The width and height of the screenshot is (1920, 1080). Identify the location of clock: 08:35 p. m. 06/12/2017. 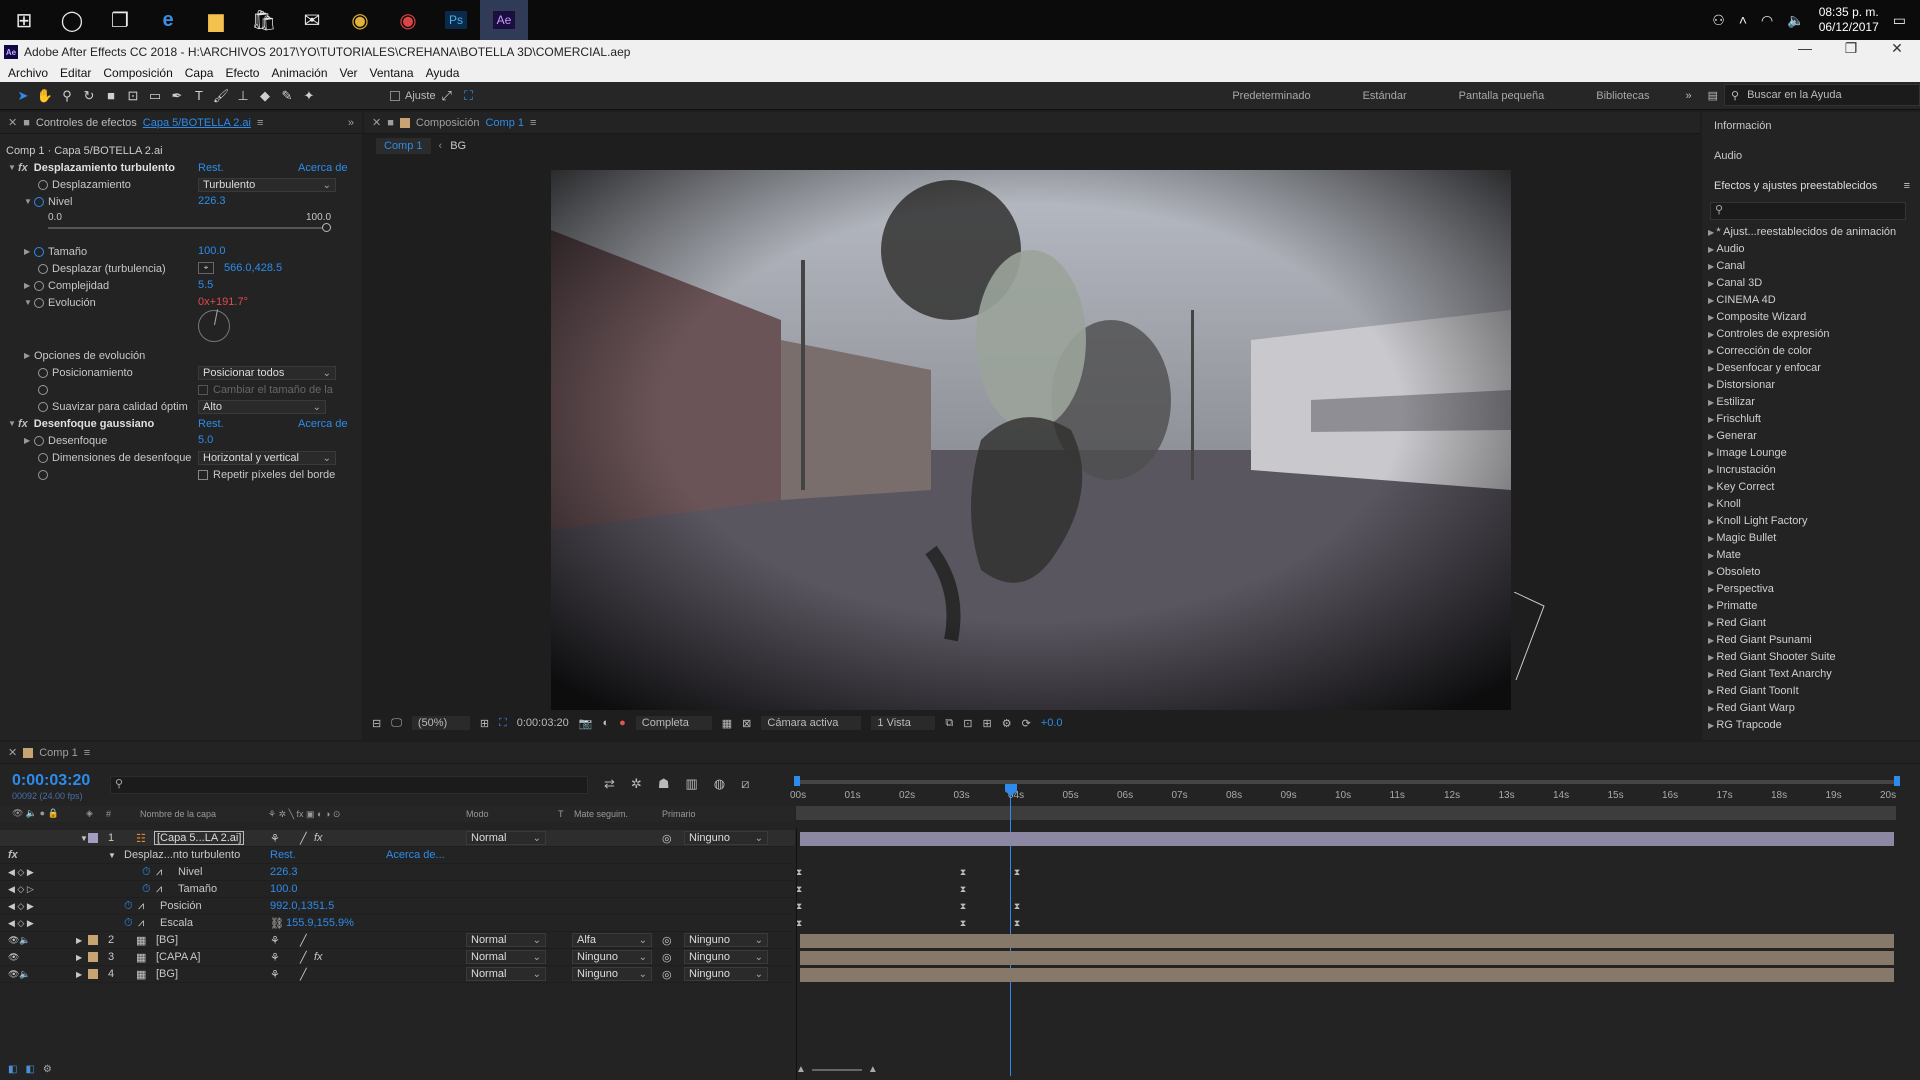
(1849, 20).